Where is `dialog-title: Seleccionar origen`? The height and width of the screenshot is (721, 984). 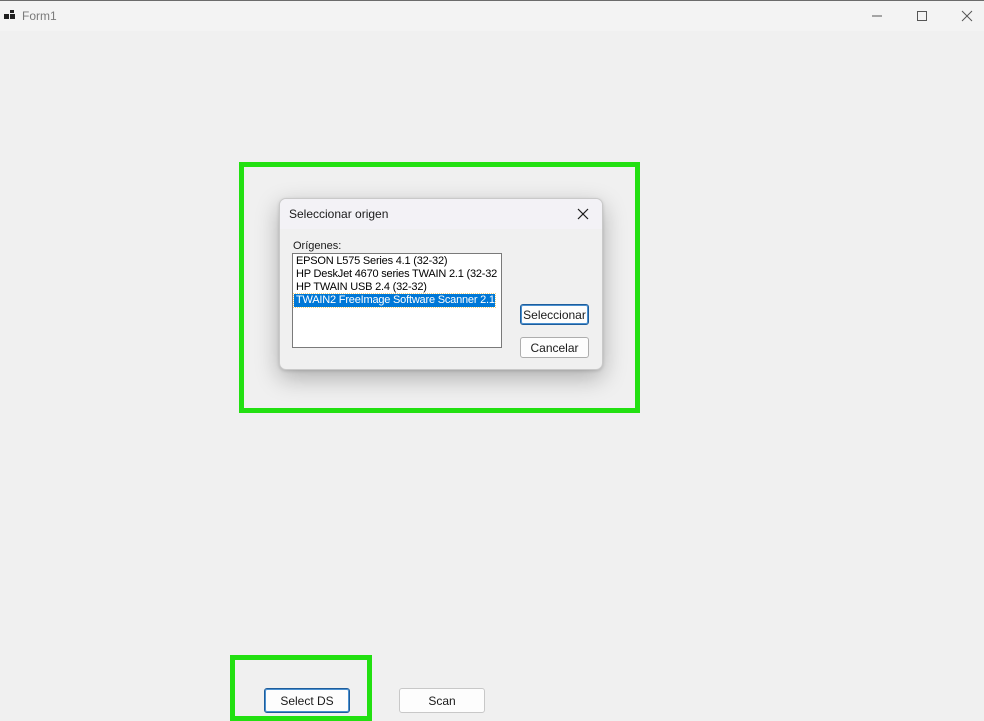 dialog-title: Seleccionar origen is located at coordinates (339, 214).